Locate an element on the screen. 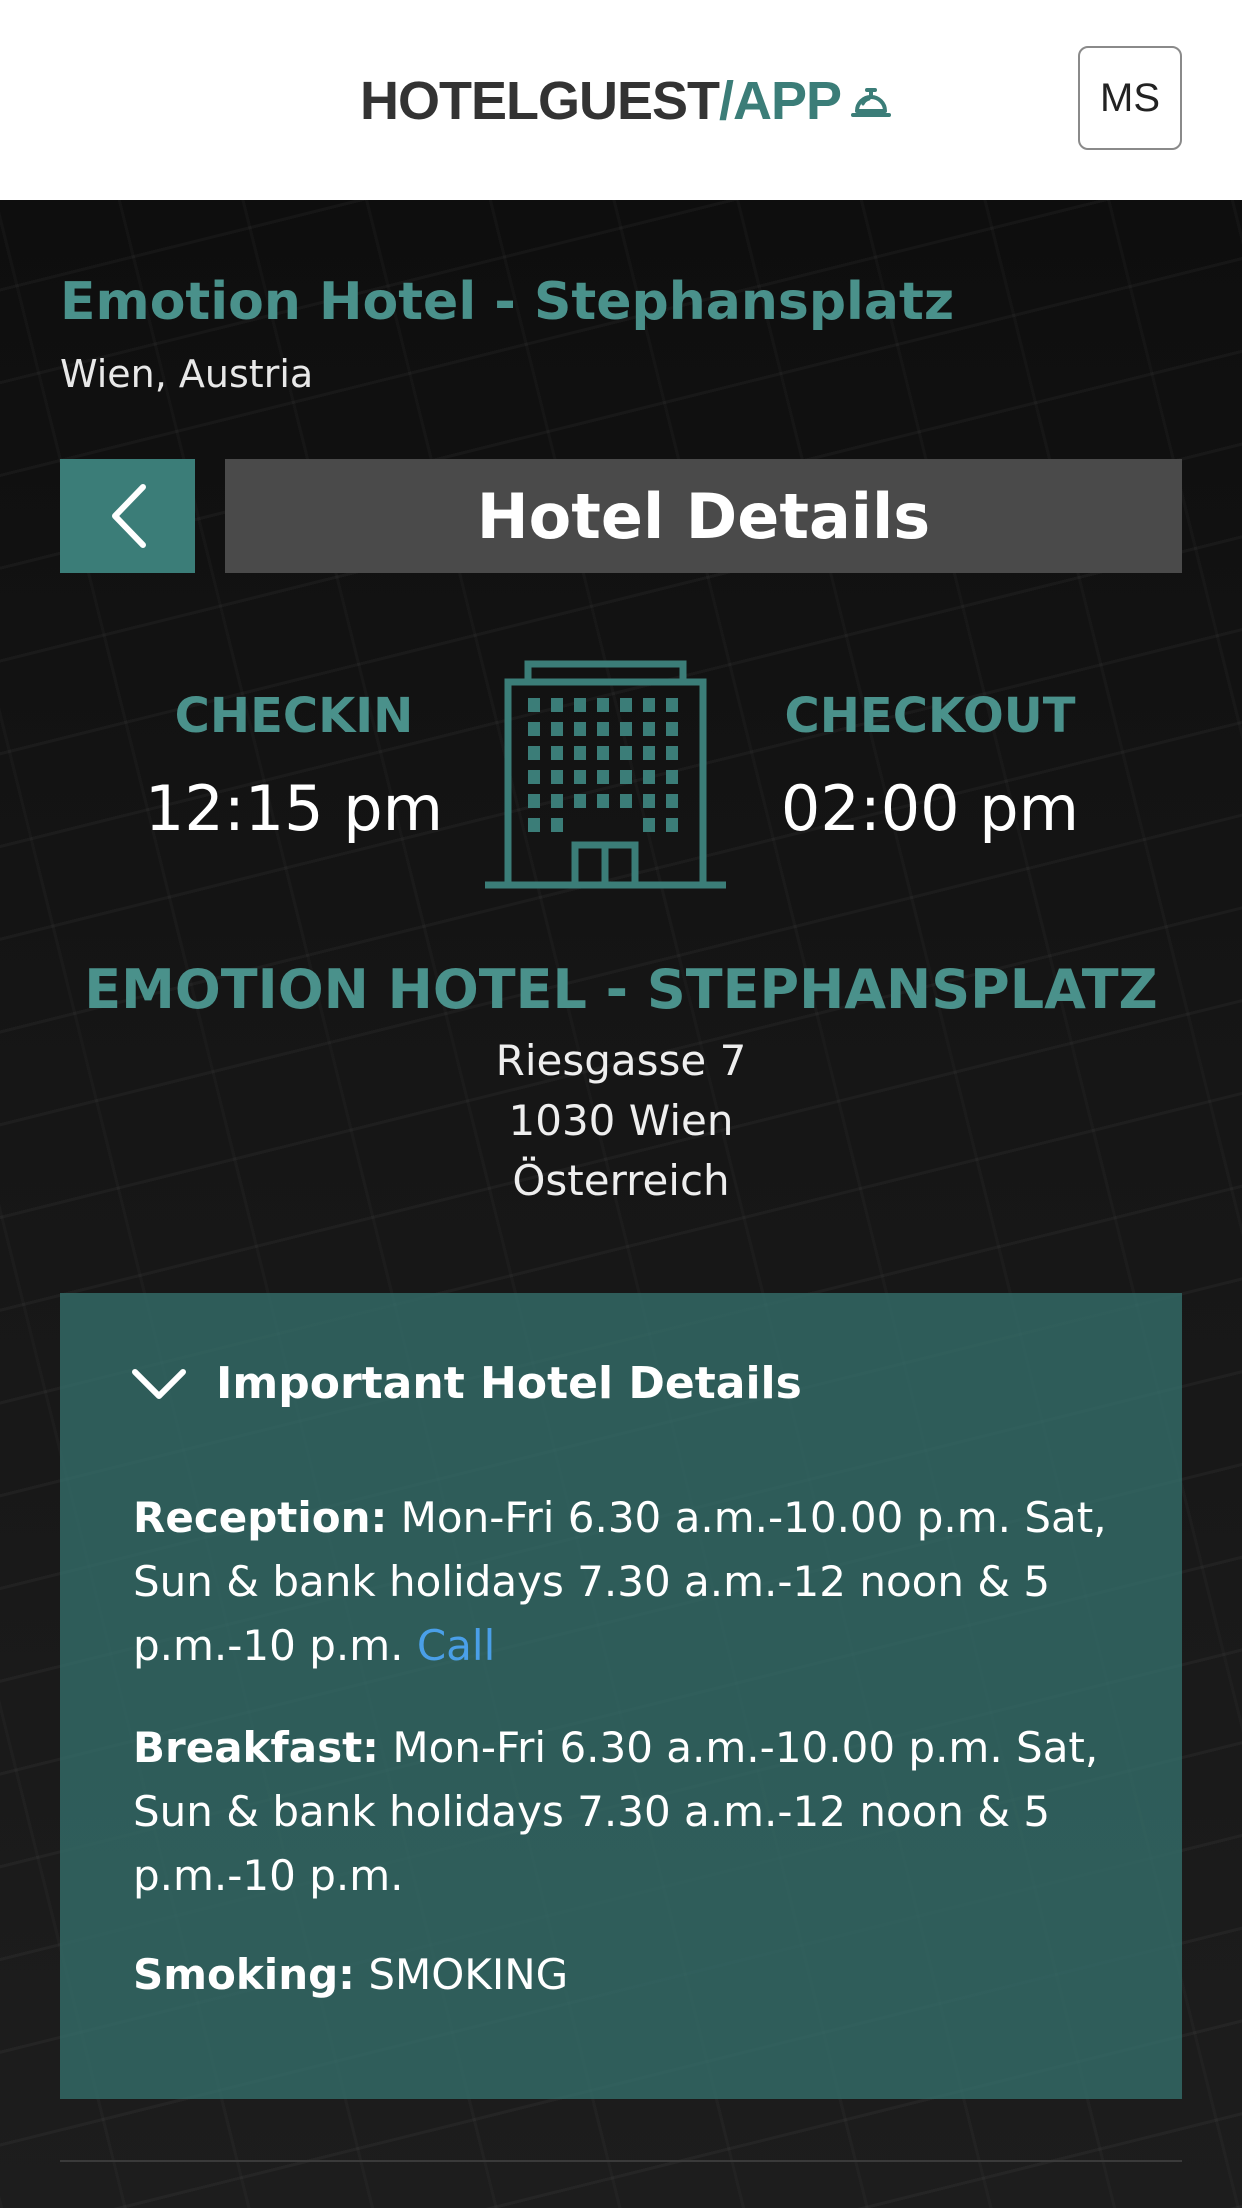 Image resolution: width=1242 pixels, height=2208 pixels. smoking-value: SMOKING is located at coordinates (468, 1974).